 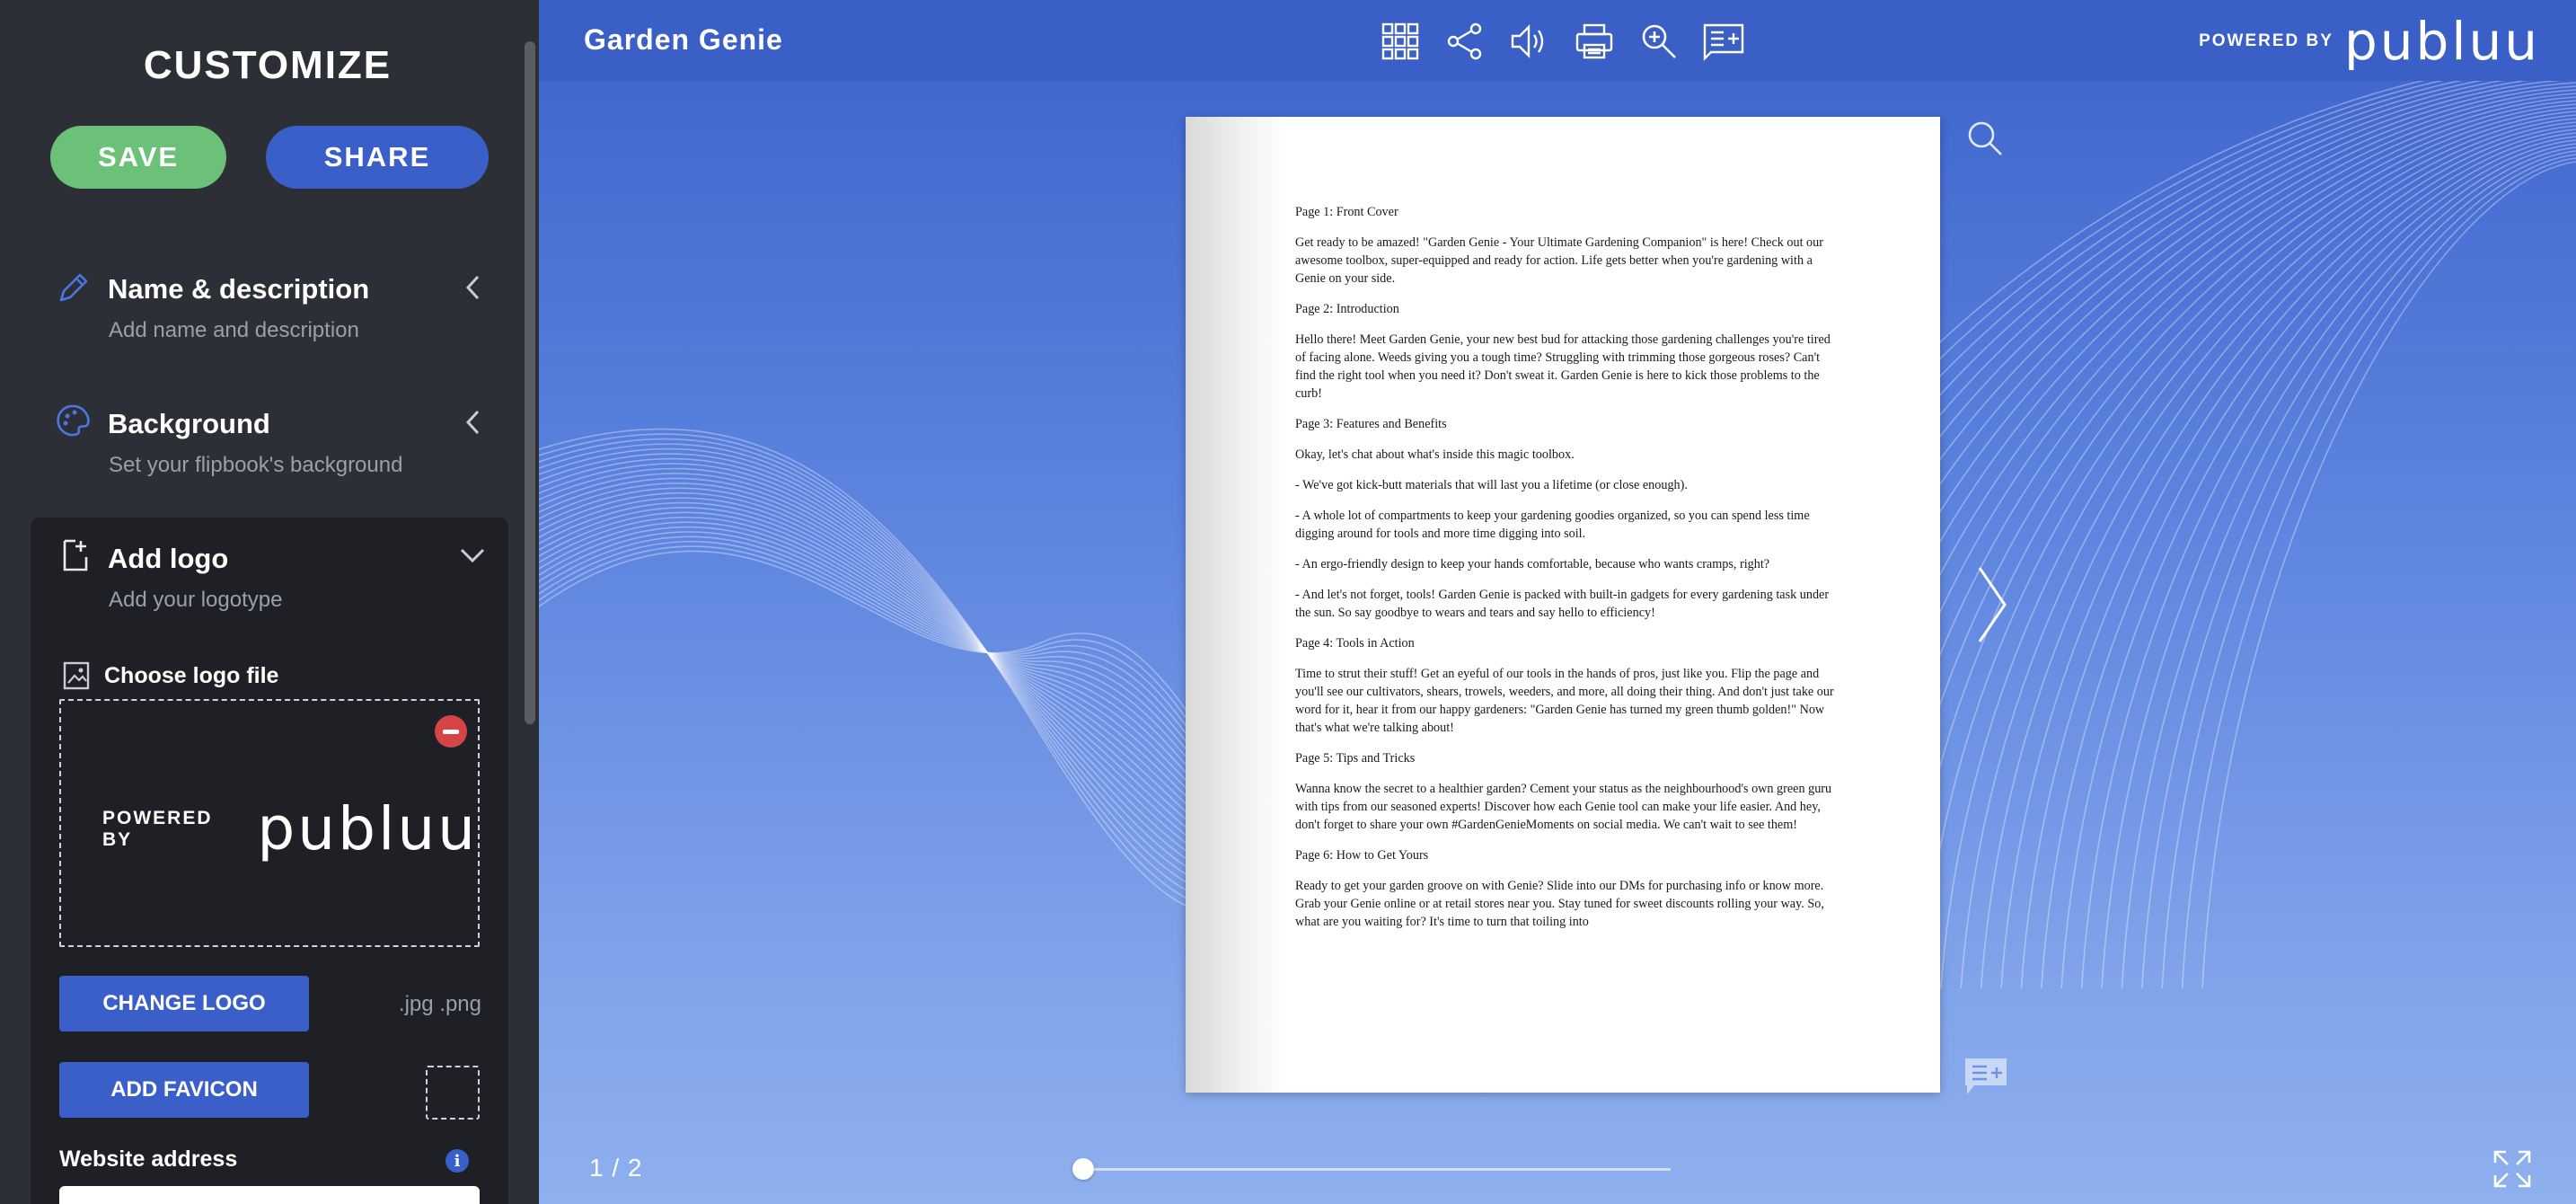 I want to click on viewer-toolbar, so click(x=1562, y=41).